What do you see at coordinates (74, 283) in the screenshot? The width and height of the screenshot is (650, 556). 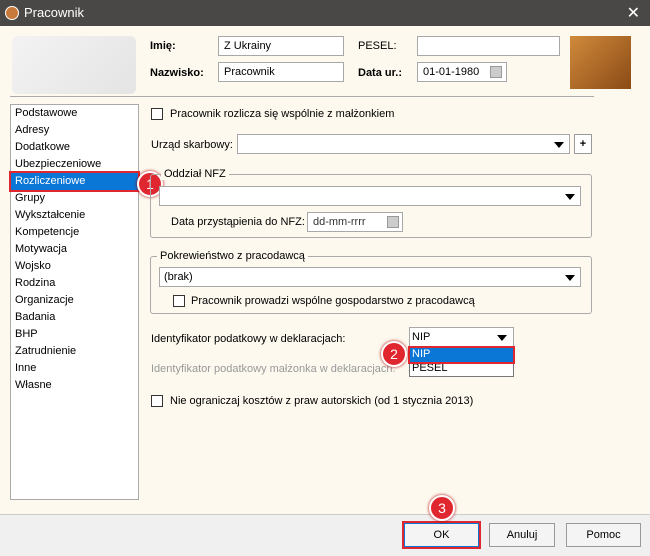 I see `sidebar-item-rodzina: Rodzina` at bounding box center [74, 283].